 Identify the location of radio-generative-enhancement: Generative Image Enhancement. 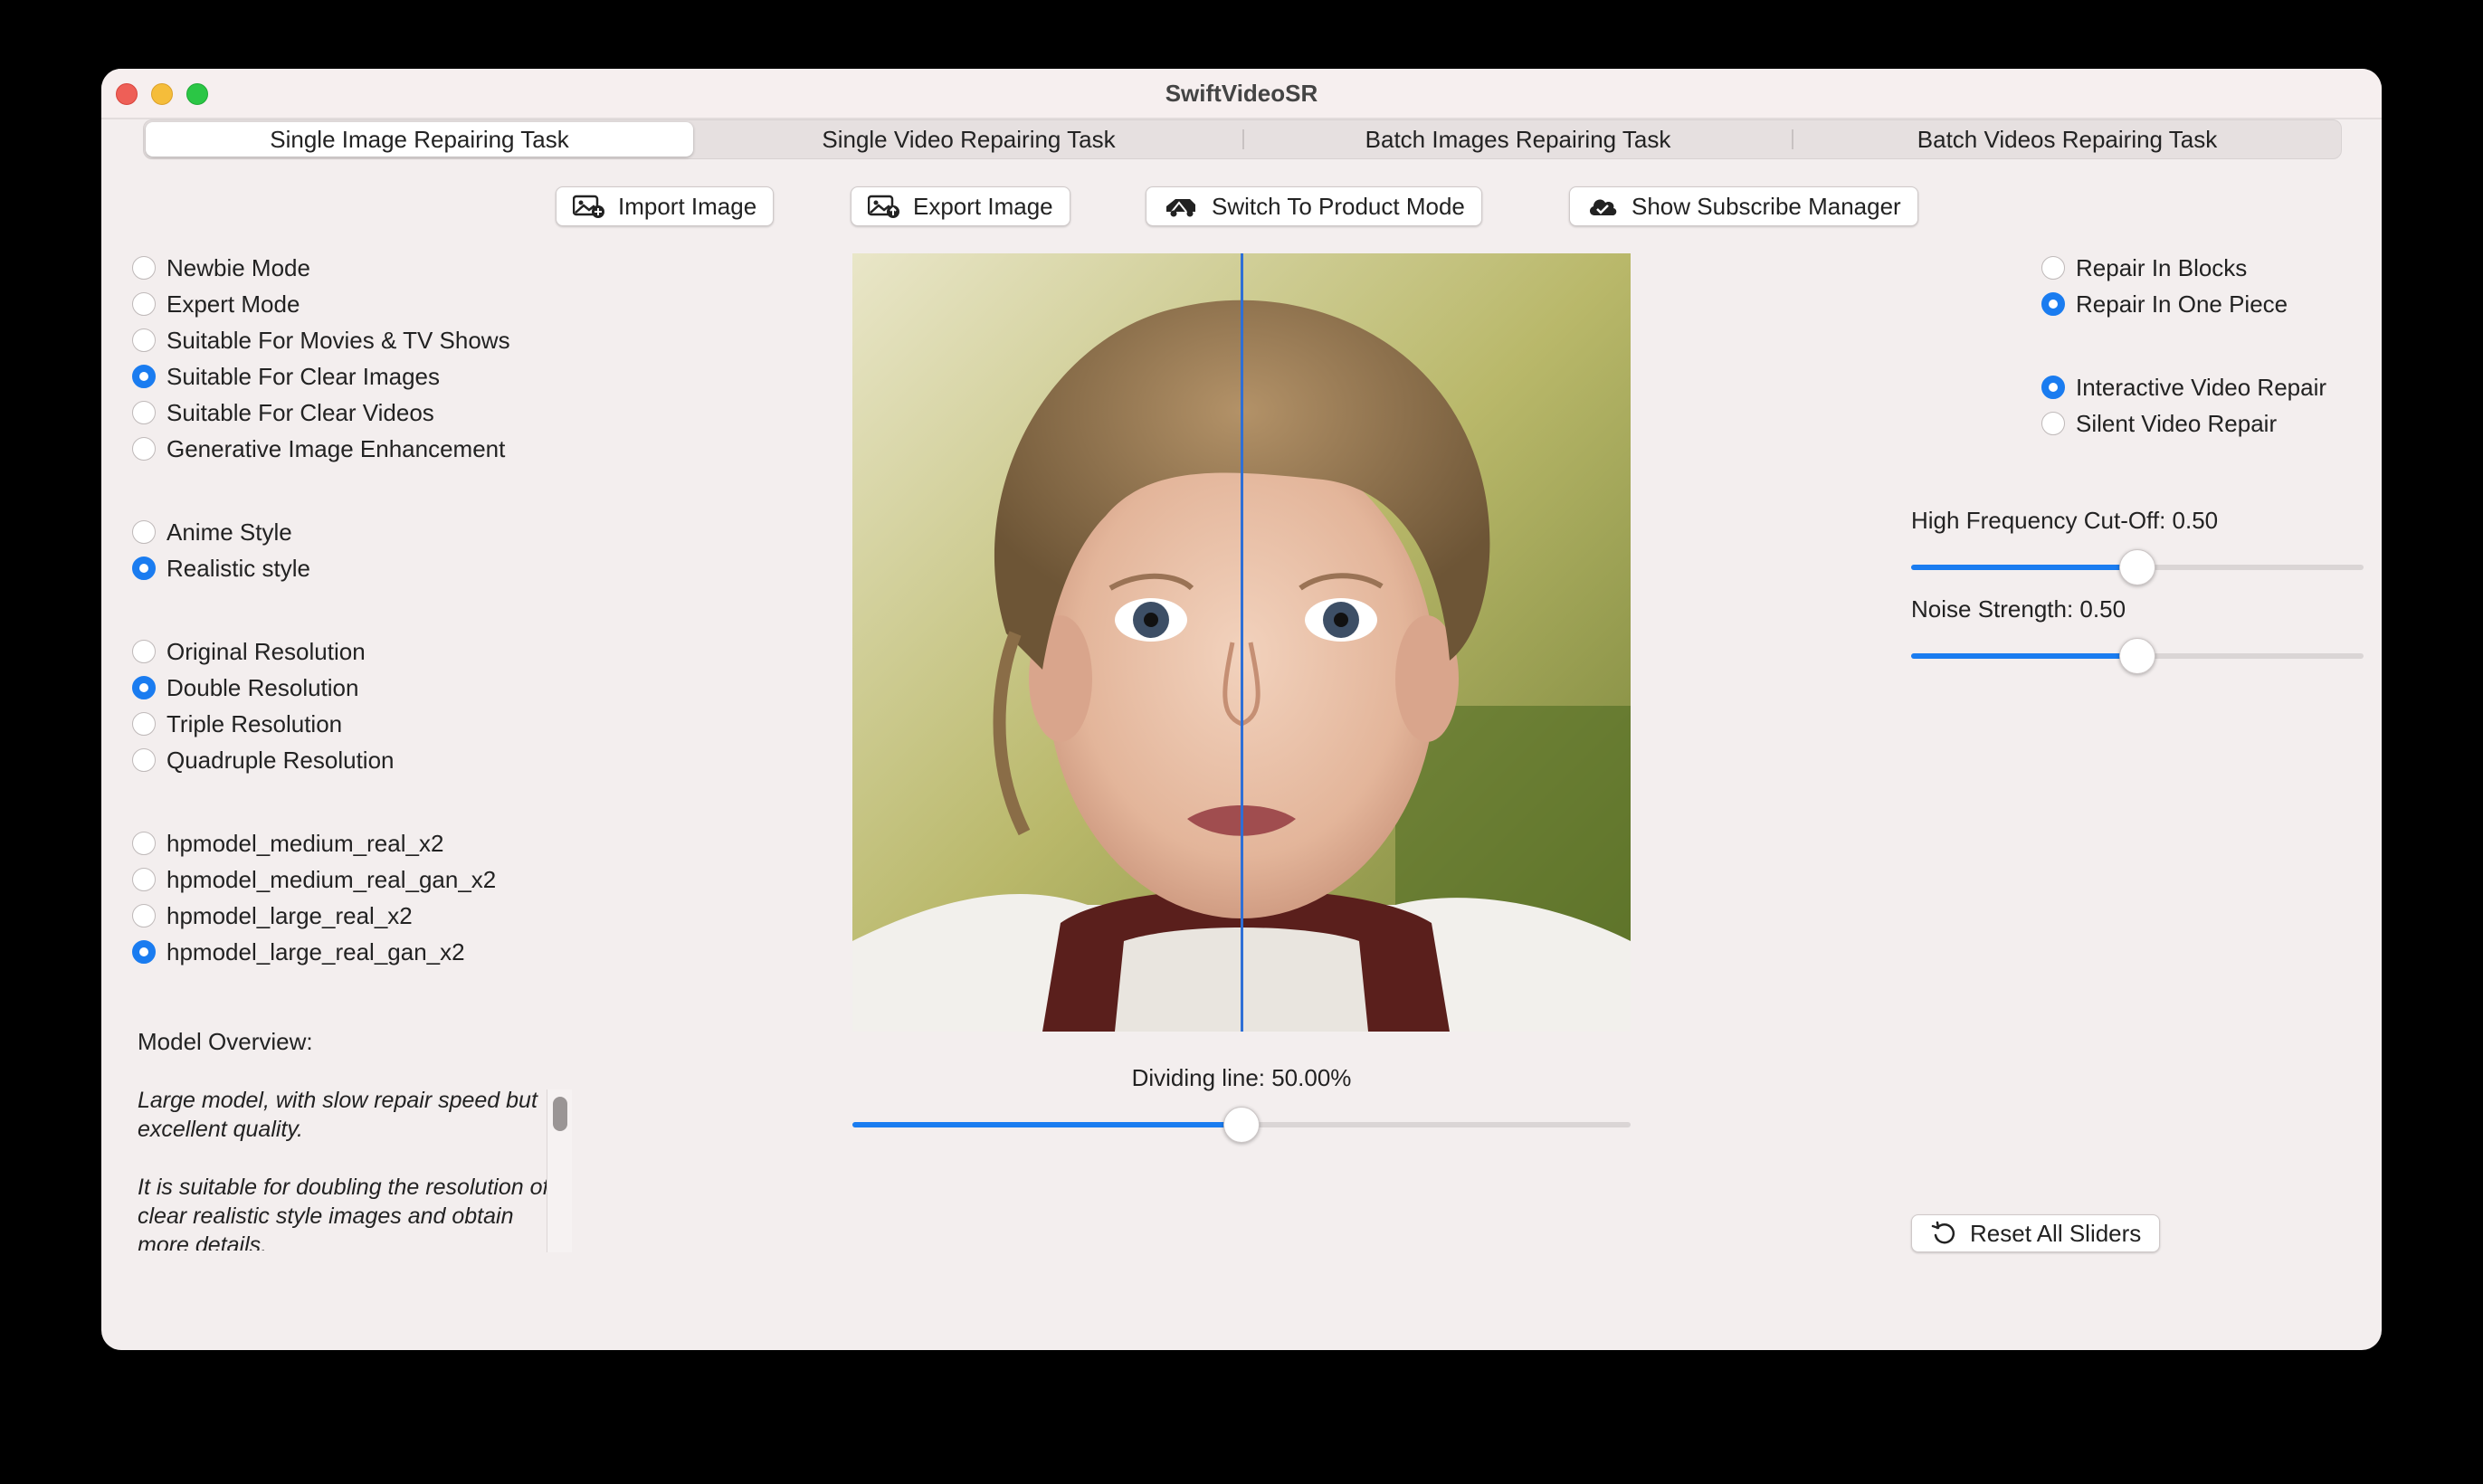
(321, 449).